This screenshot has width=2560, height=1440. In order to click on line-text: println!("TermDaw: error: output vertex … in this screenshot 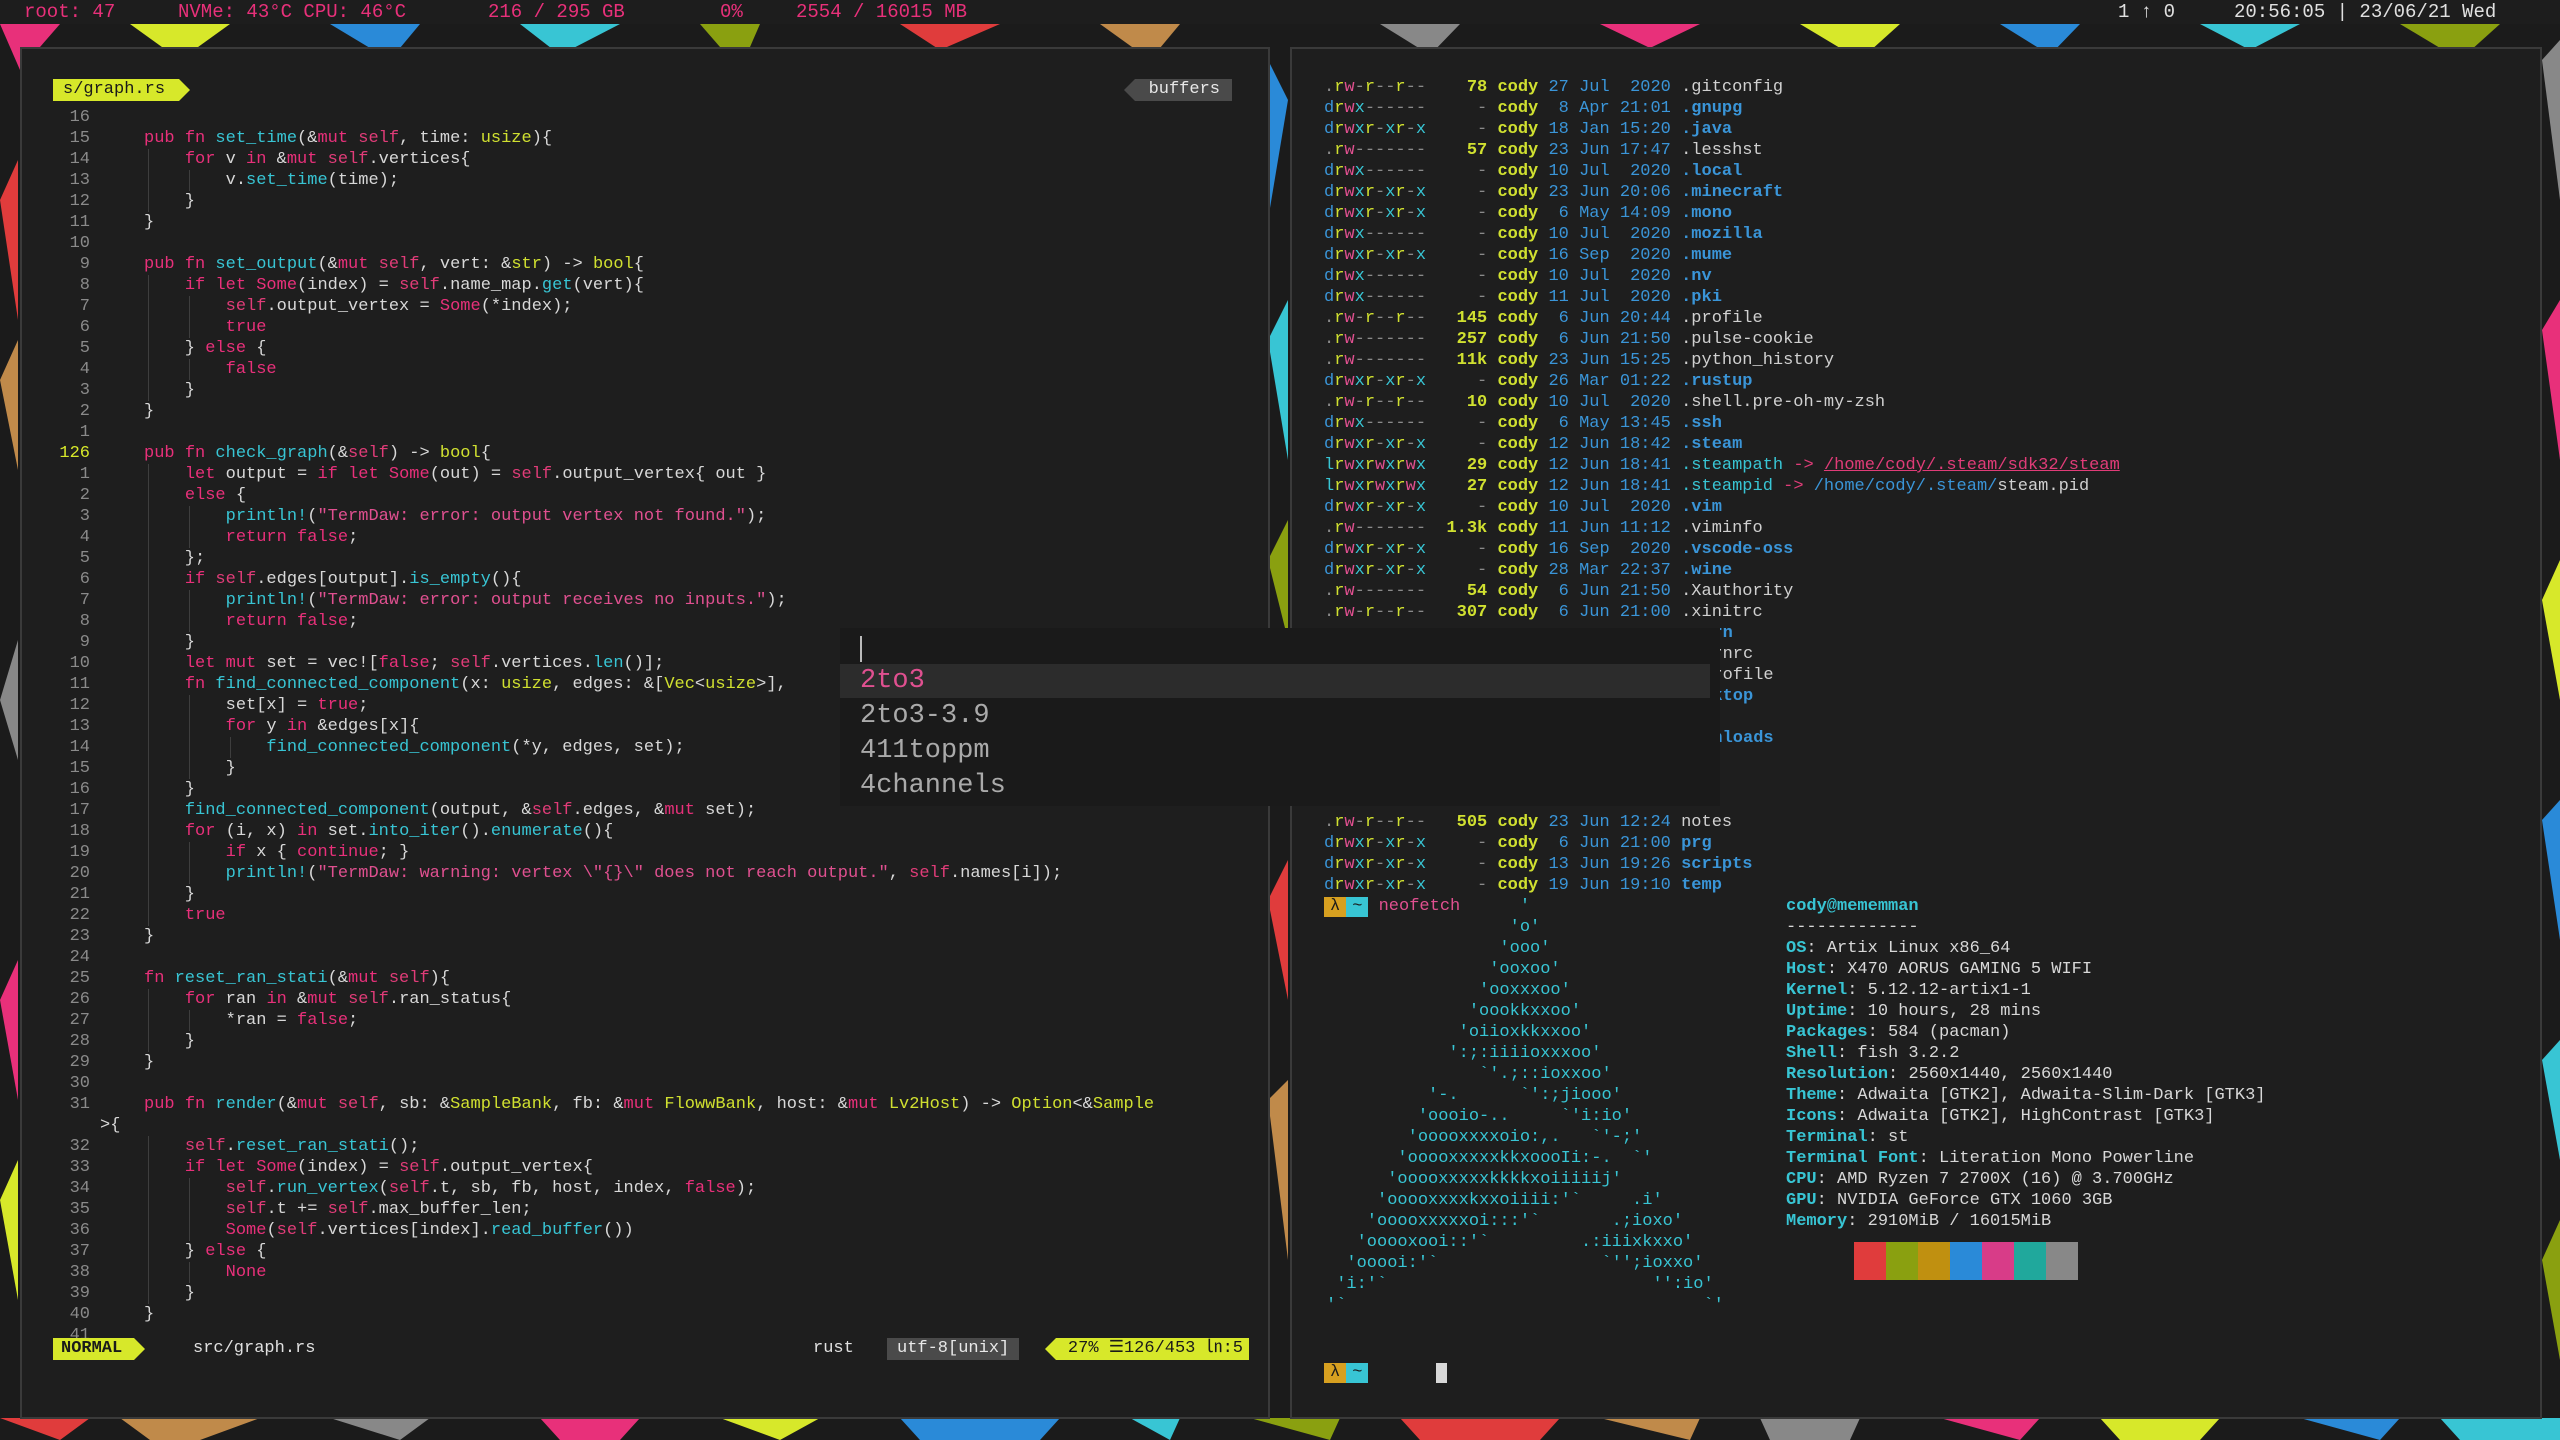, I will do `click(496, 516)`.